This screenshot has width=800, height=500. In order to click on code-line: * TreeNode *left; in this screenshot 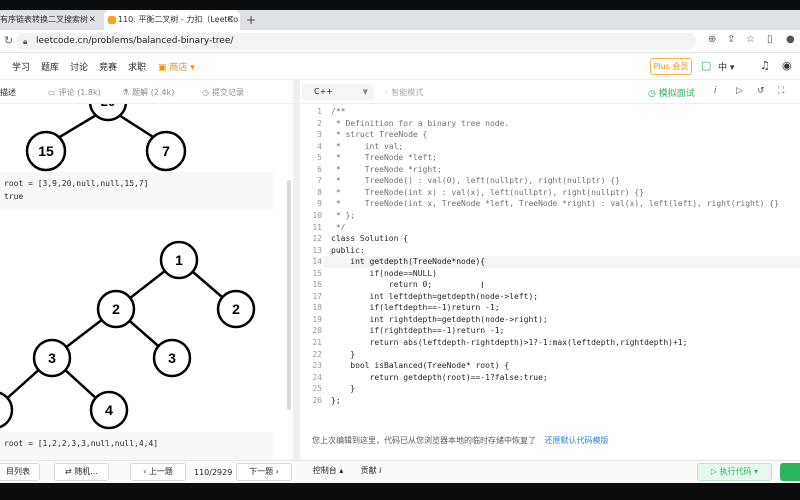, I will do `click(384, 158)`.